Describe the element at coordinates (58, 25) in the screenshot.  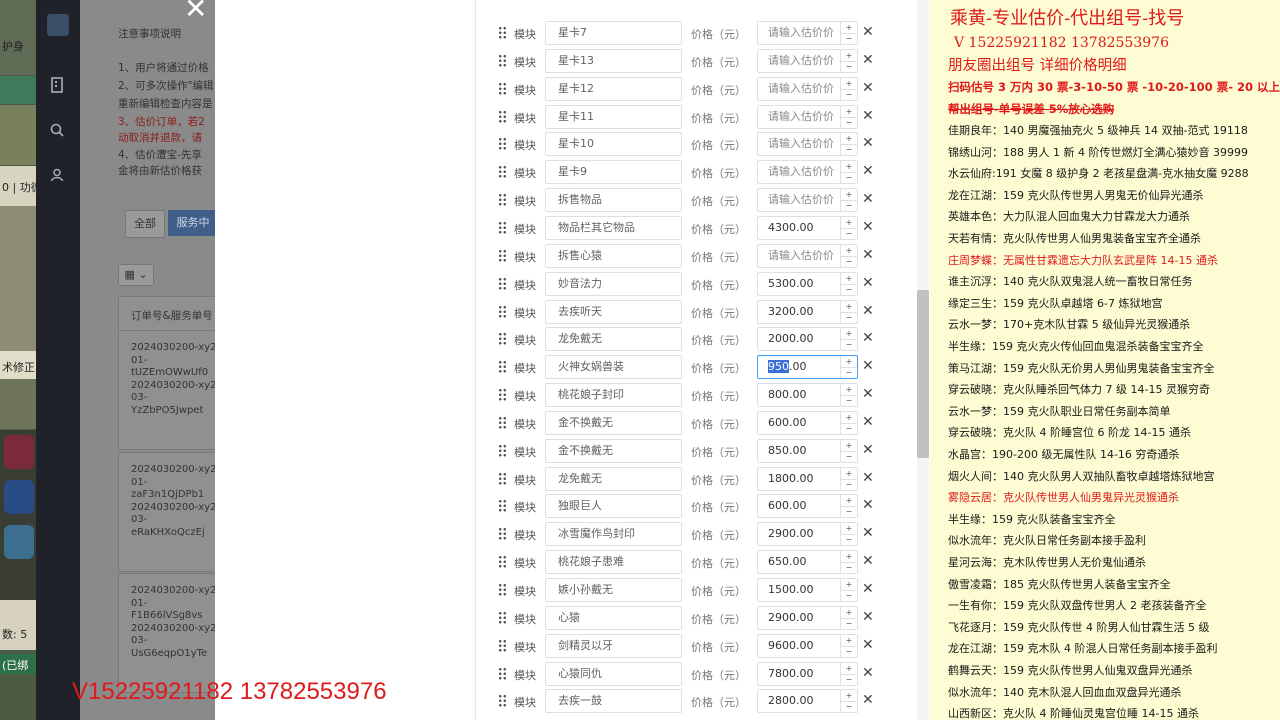
I see `app-logo-icon` at that location.